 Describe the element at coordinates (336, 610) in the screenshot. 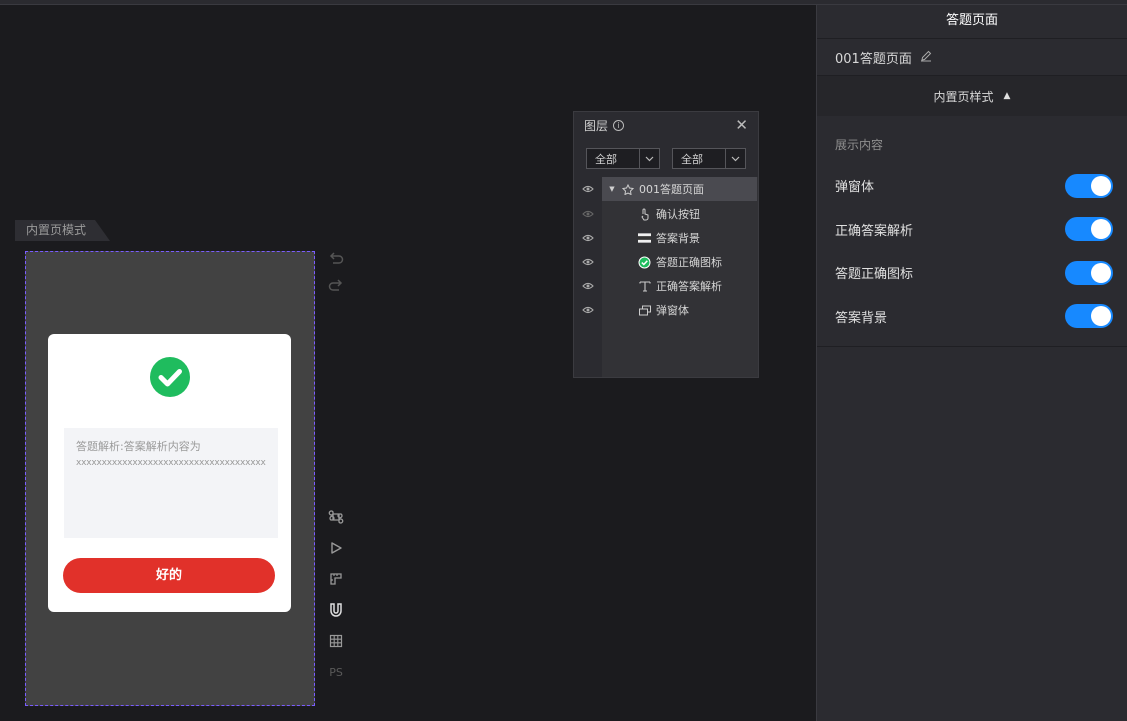

I see `magnet-icon` at that location.